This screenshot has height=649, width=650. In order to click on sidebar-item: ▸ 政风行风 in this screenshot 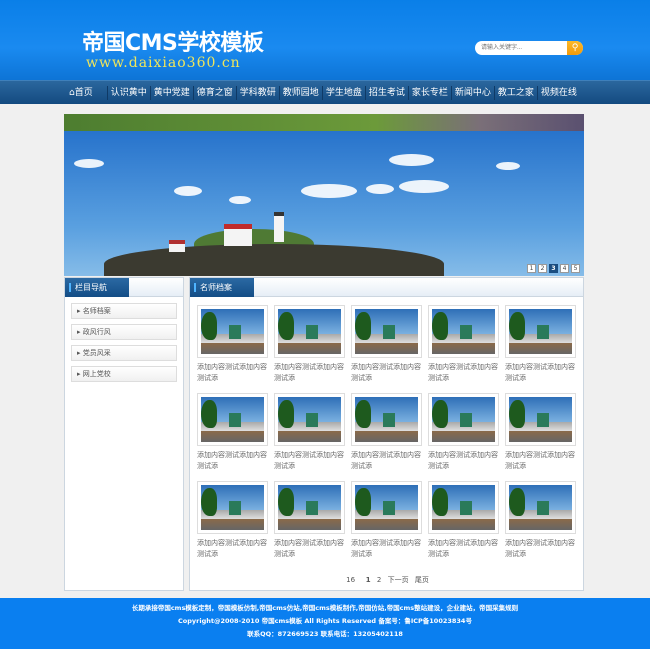, I will do `click(124, 332)`.